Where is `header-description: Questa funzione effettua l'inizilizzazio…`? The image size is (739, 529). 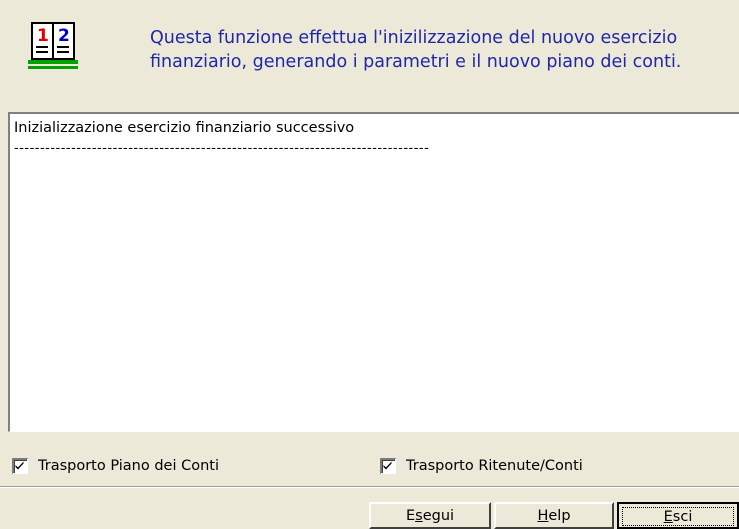 header-description: Questa funzione effettua l'inizilizzazio… is located at coordinates (438, 50).